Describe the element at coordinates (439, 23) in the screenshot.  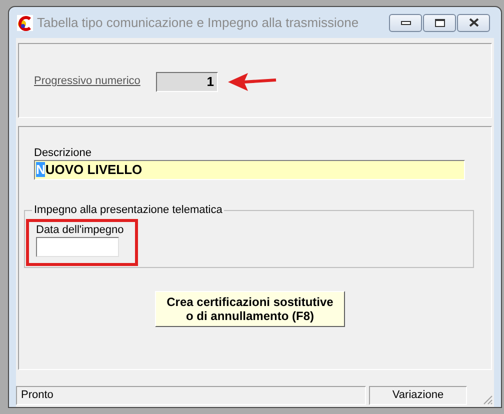
I see `restore-button` at that location.